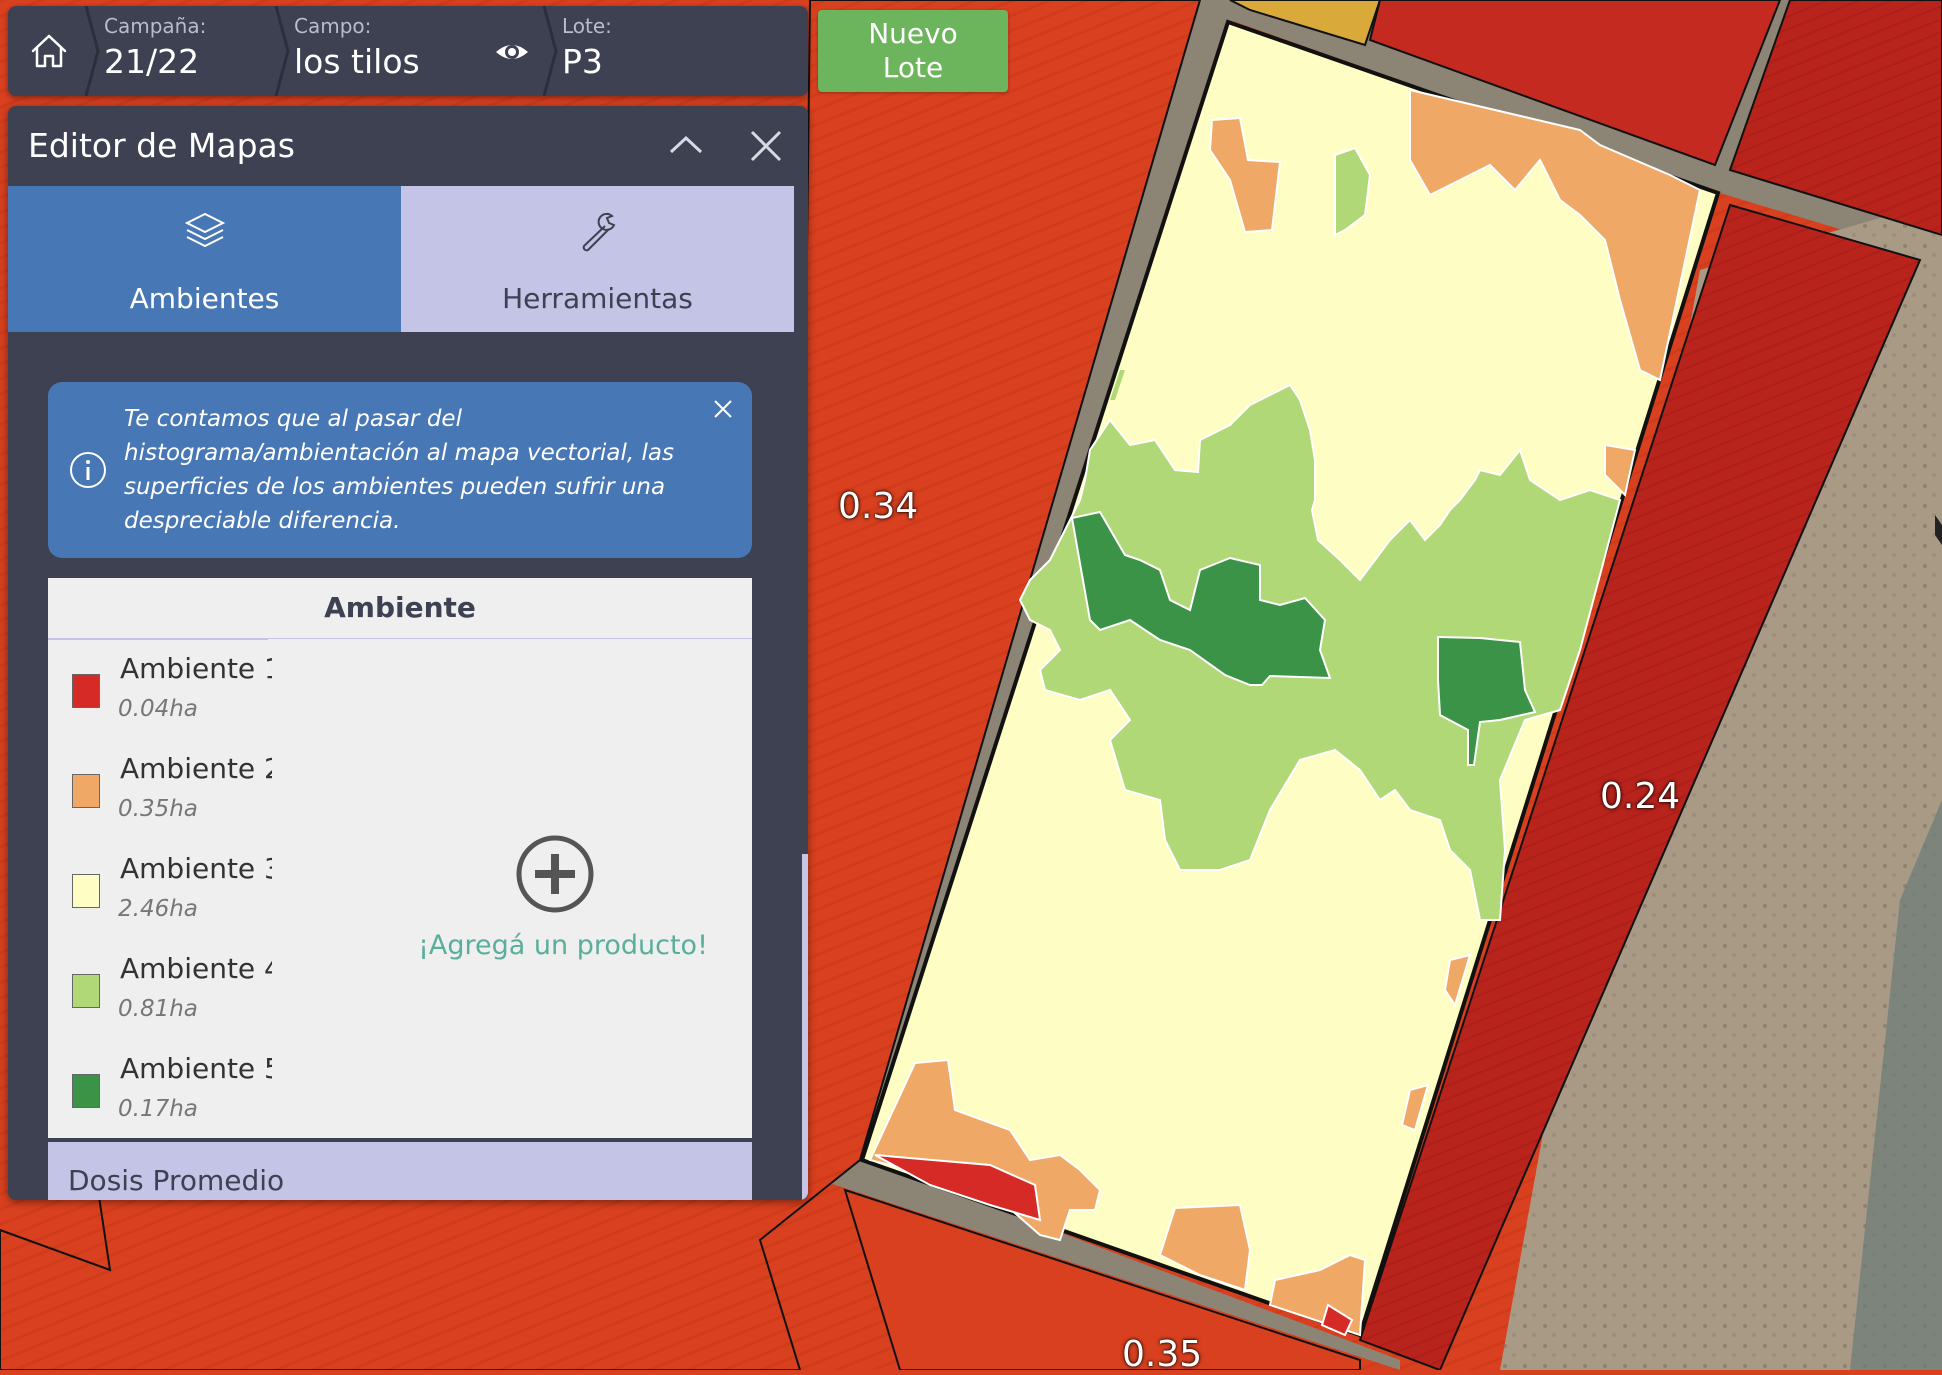 The image size is (1942, 1375). Describe the element at coordinates (163, 892) in the screenshot. I see `ambiente-row-3: Ambiente 3 2.46ha` at that location.